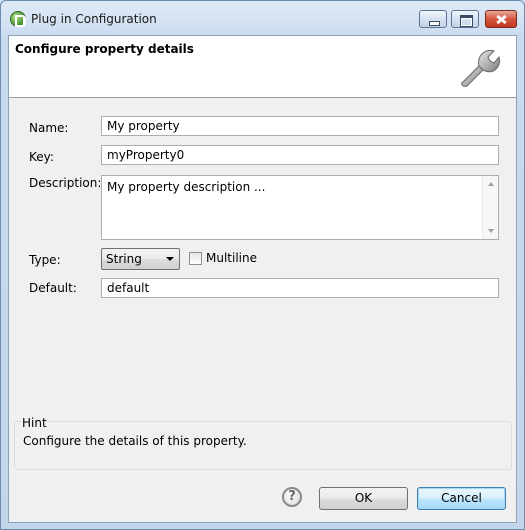 This screenshot has width=525, height=530. What do you see at coordinates (34, 423) in the screenshot?
I see `hint-title: Hint` at bounding box center [34, 423].